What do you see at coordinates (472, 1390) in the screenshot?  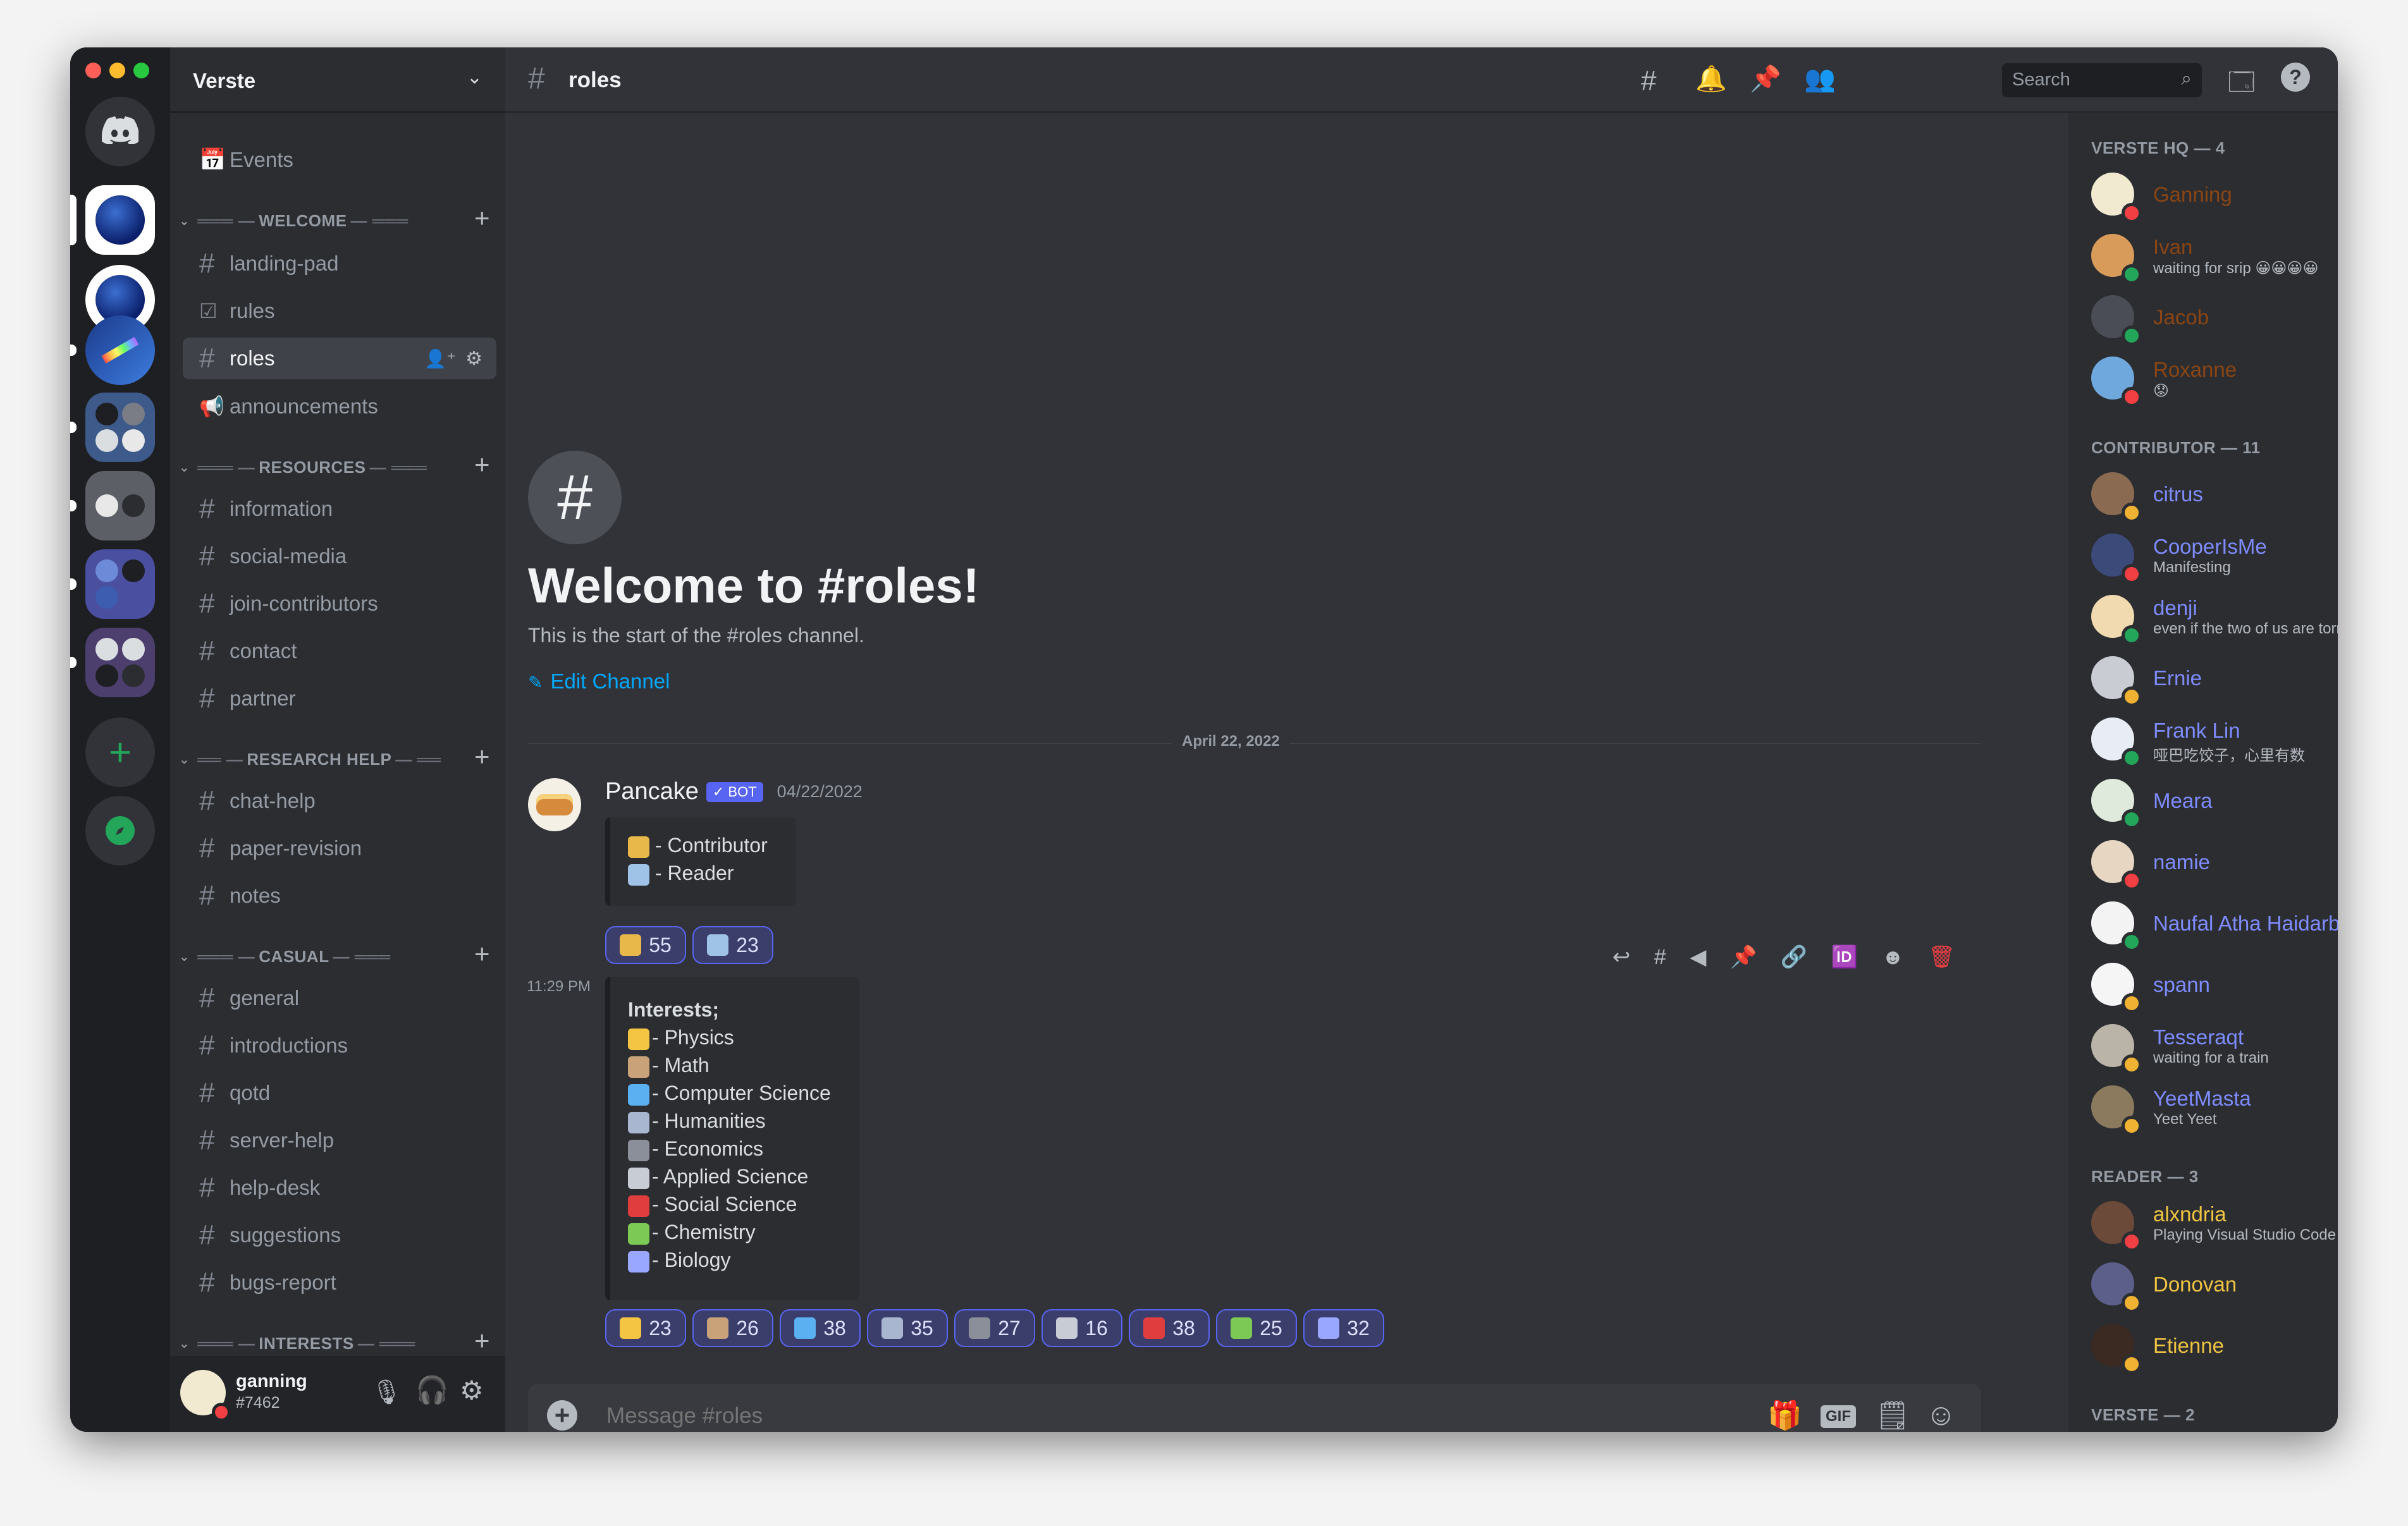 I see `user-settings-gear-icon: ⚙` at bounding box center [472, 1390].